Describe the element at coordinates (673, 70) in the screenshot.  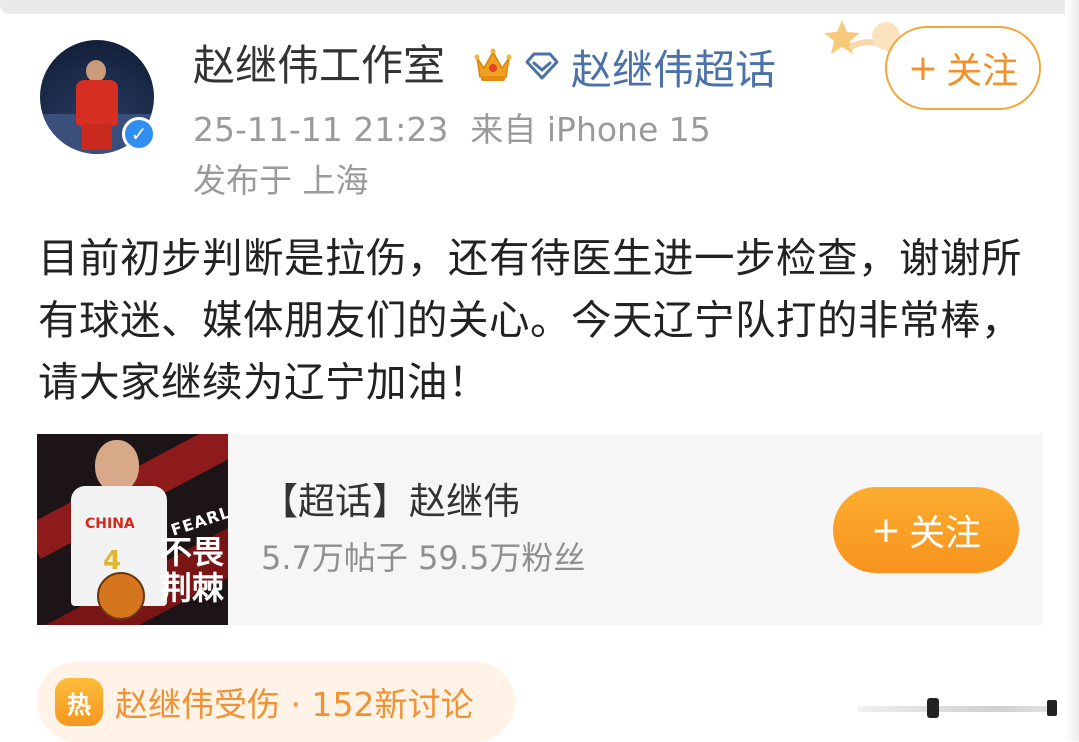
I see `supertopic-link-label: 赵继伟超话` at that location.